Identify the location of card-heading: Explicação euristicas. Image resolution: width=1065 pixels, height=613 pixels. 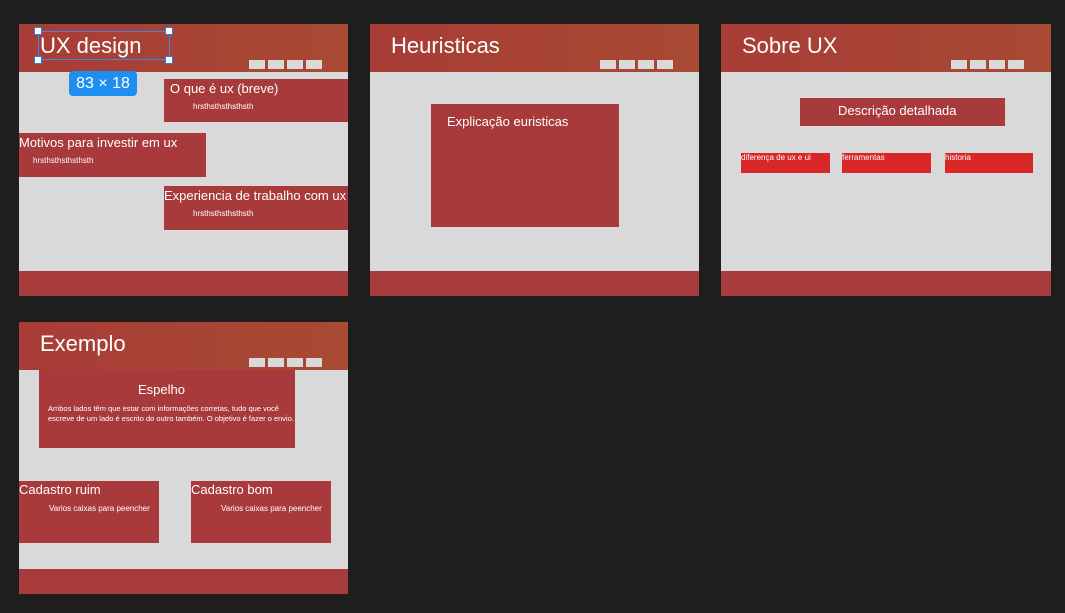
(508, 121).